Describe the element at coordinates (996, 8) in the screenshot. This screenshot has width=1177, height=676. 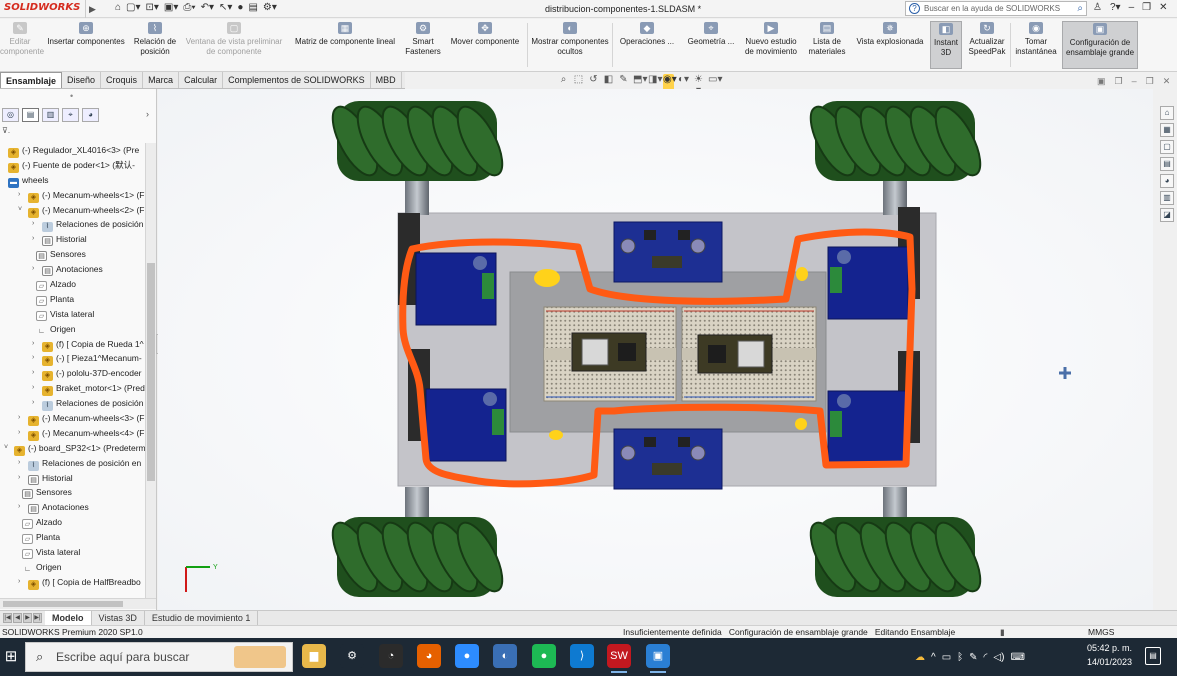
I see `help-search-input: ? Buscar en la ayuda de SOLIDWORKS ⌕` at that location.